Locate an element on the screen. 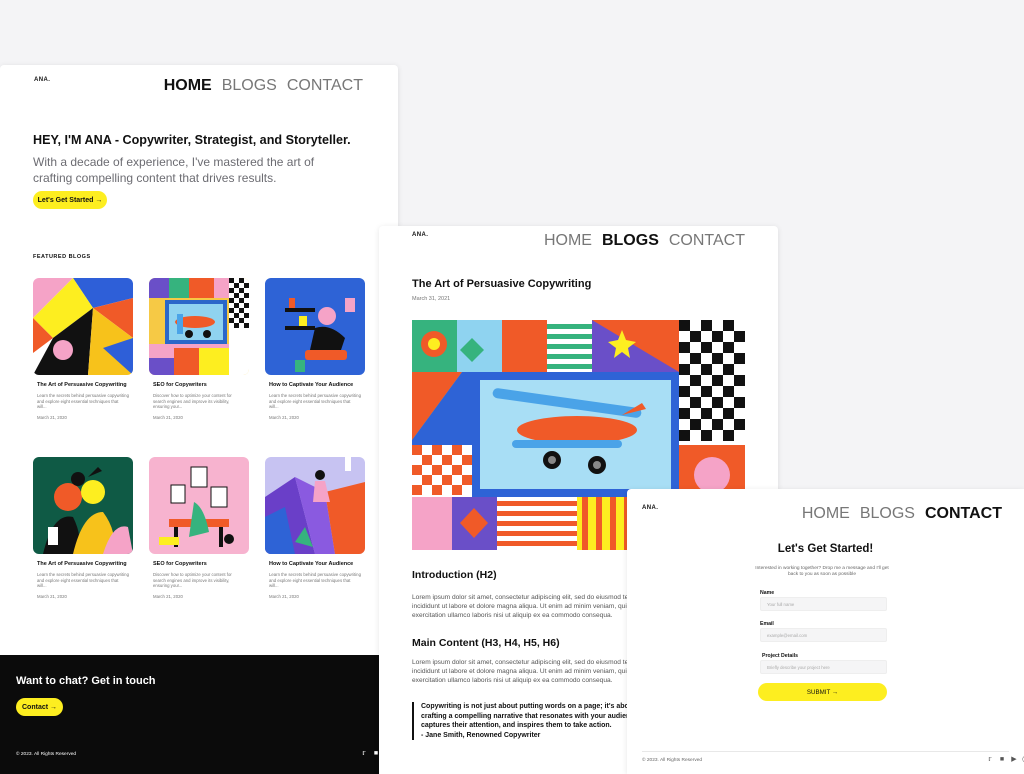 Image resolution: width=1024 pixels, height=774 pixels. footer-title: Want to chat? Get in touch is located at coordinates (86, 681).